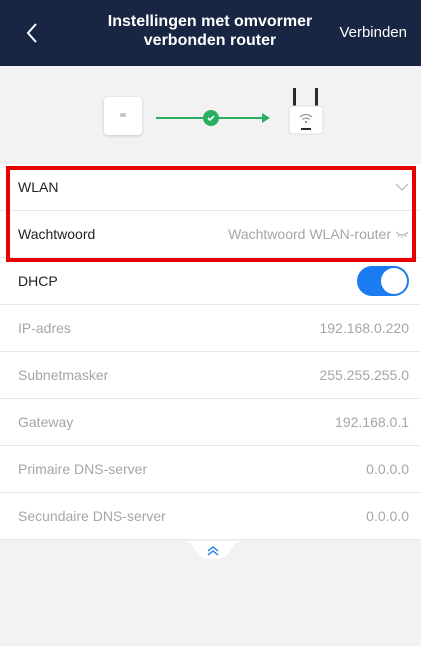  What do you see at coordinates (364, 375) in the screenshot?
I see `subnet-mask-value: 255.255.255.0` at bounding box center [364, 375].